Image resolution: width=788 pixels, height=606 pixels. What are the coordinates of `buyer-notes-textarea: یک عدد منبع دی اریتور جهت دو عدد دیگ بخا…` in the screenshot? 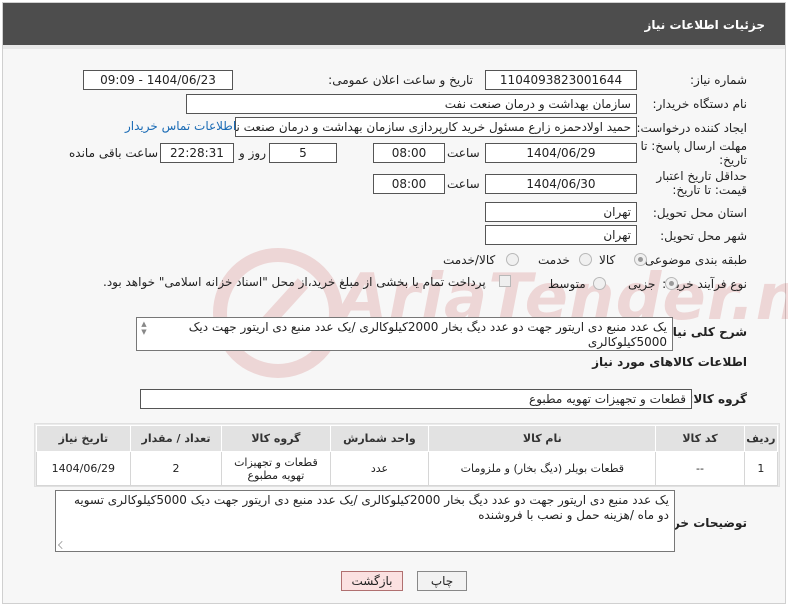 It's located at (365, 521).